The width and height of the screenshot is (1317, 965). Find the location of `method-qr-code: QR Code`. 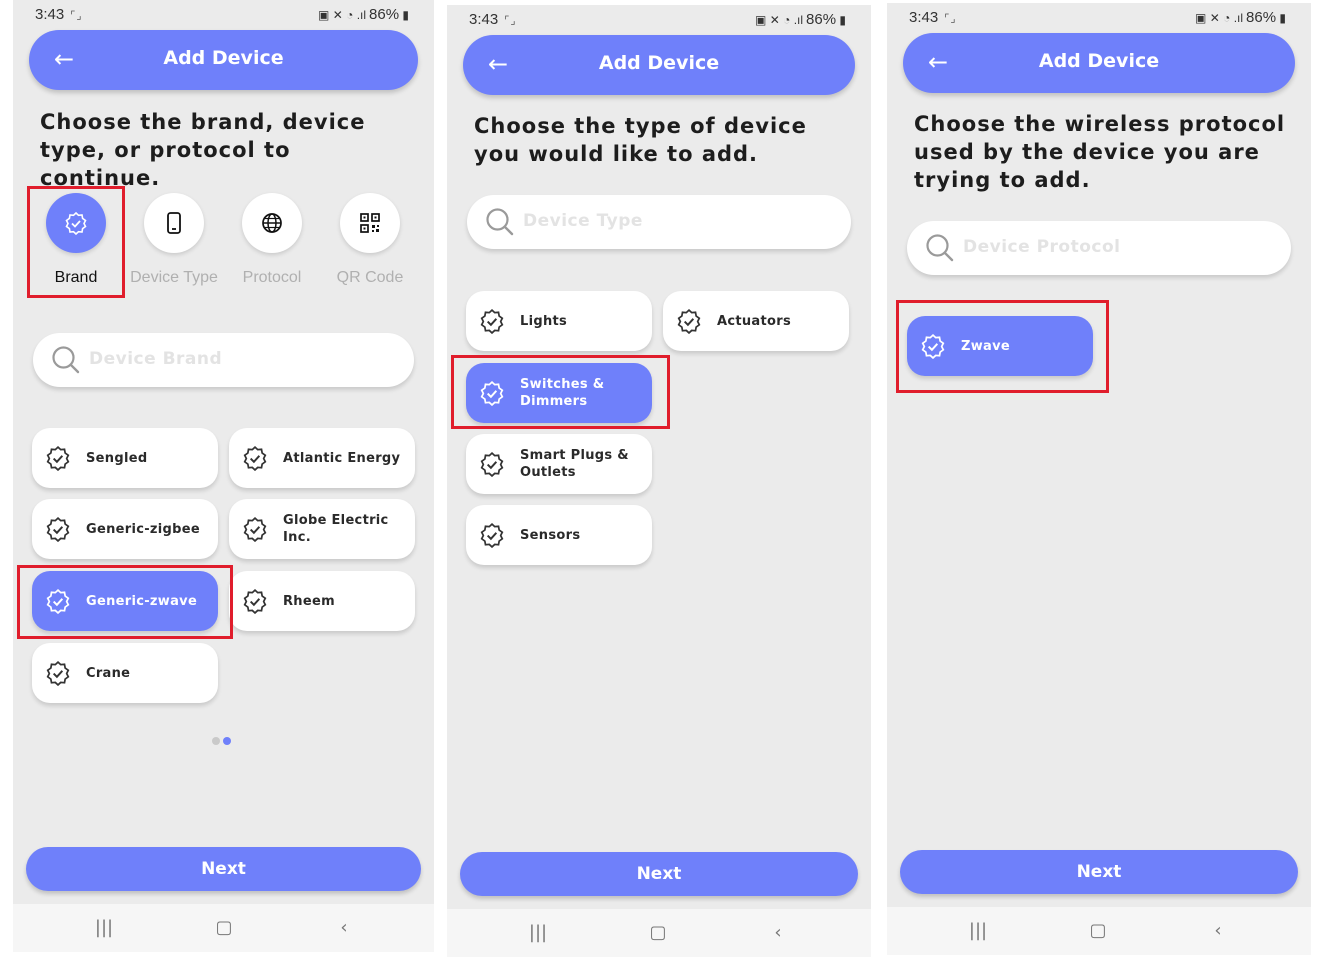

method-qr-code: QR Code is located at coordinates (370, 240).